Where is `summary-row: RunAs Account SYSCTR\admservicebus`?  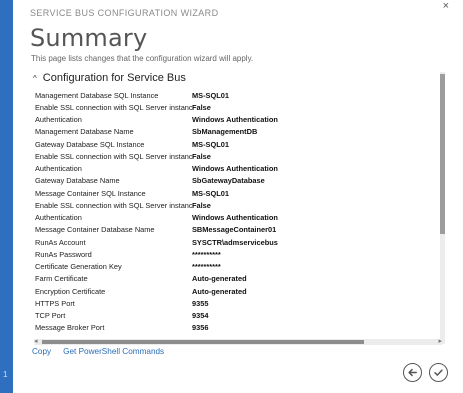 summary-row: RunAs Account SYSCTR\admservicebus is located at coordinates (235, 242).